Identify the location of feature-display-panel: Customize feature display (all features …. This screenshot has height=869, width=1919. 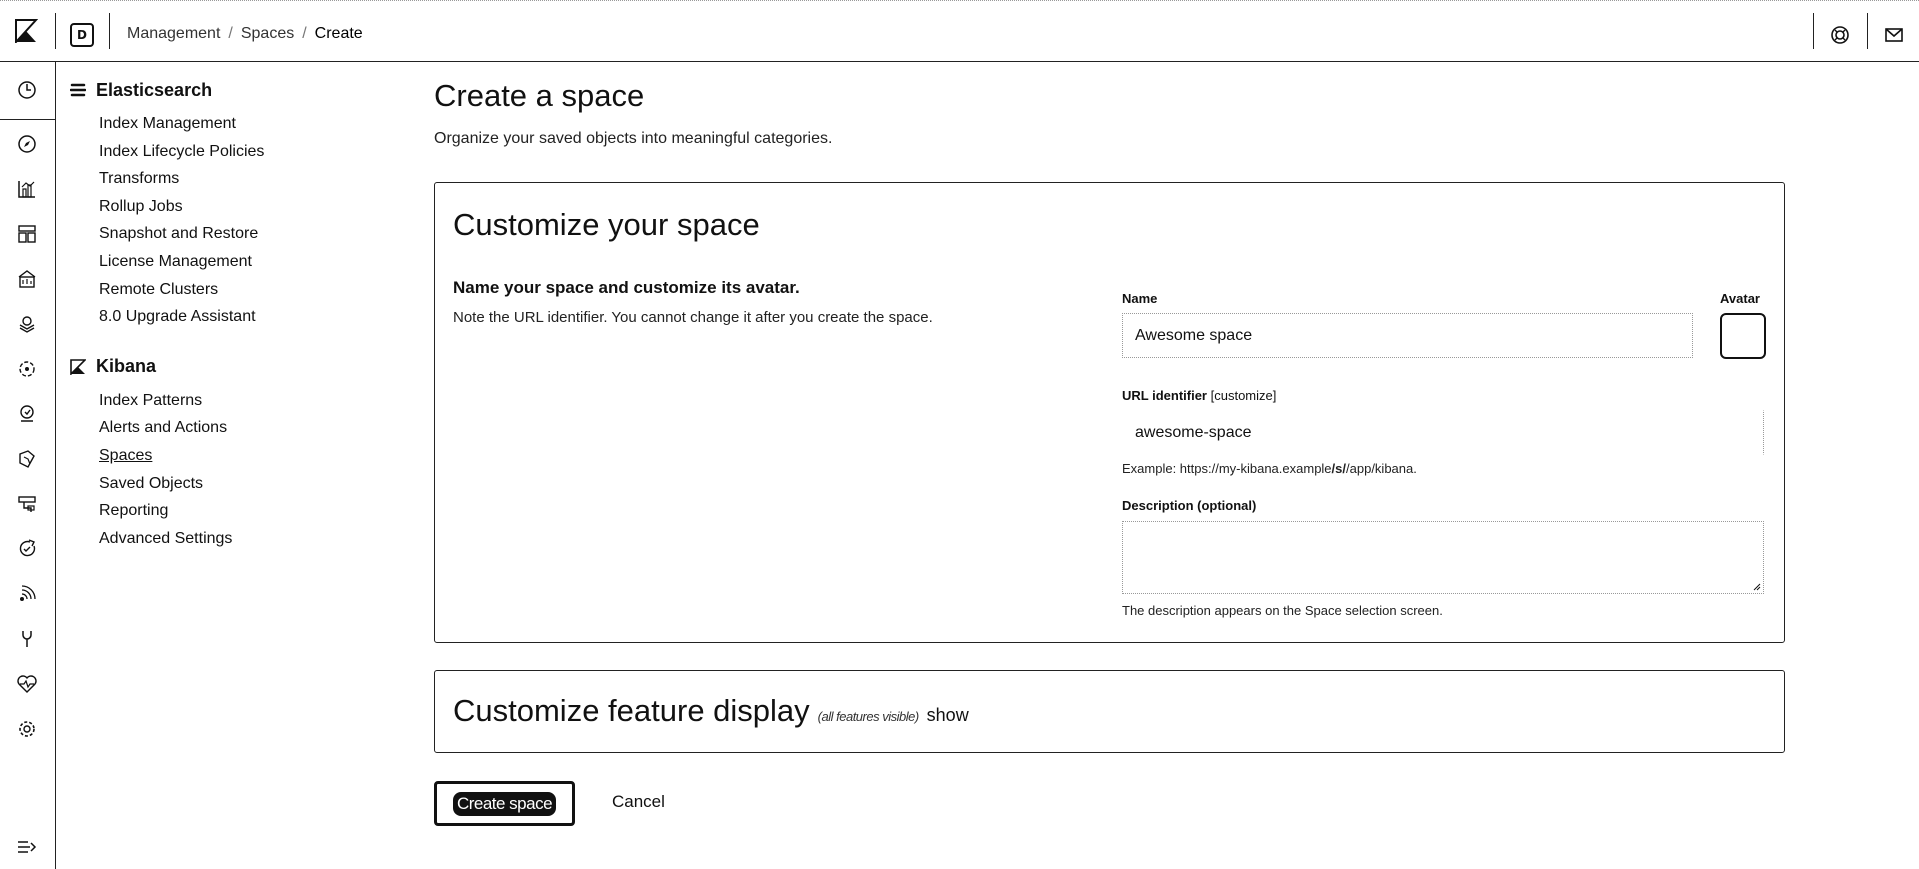
(1109, 711).